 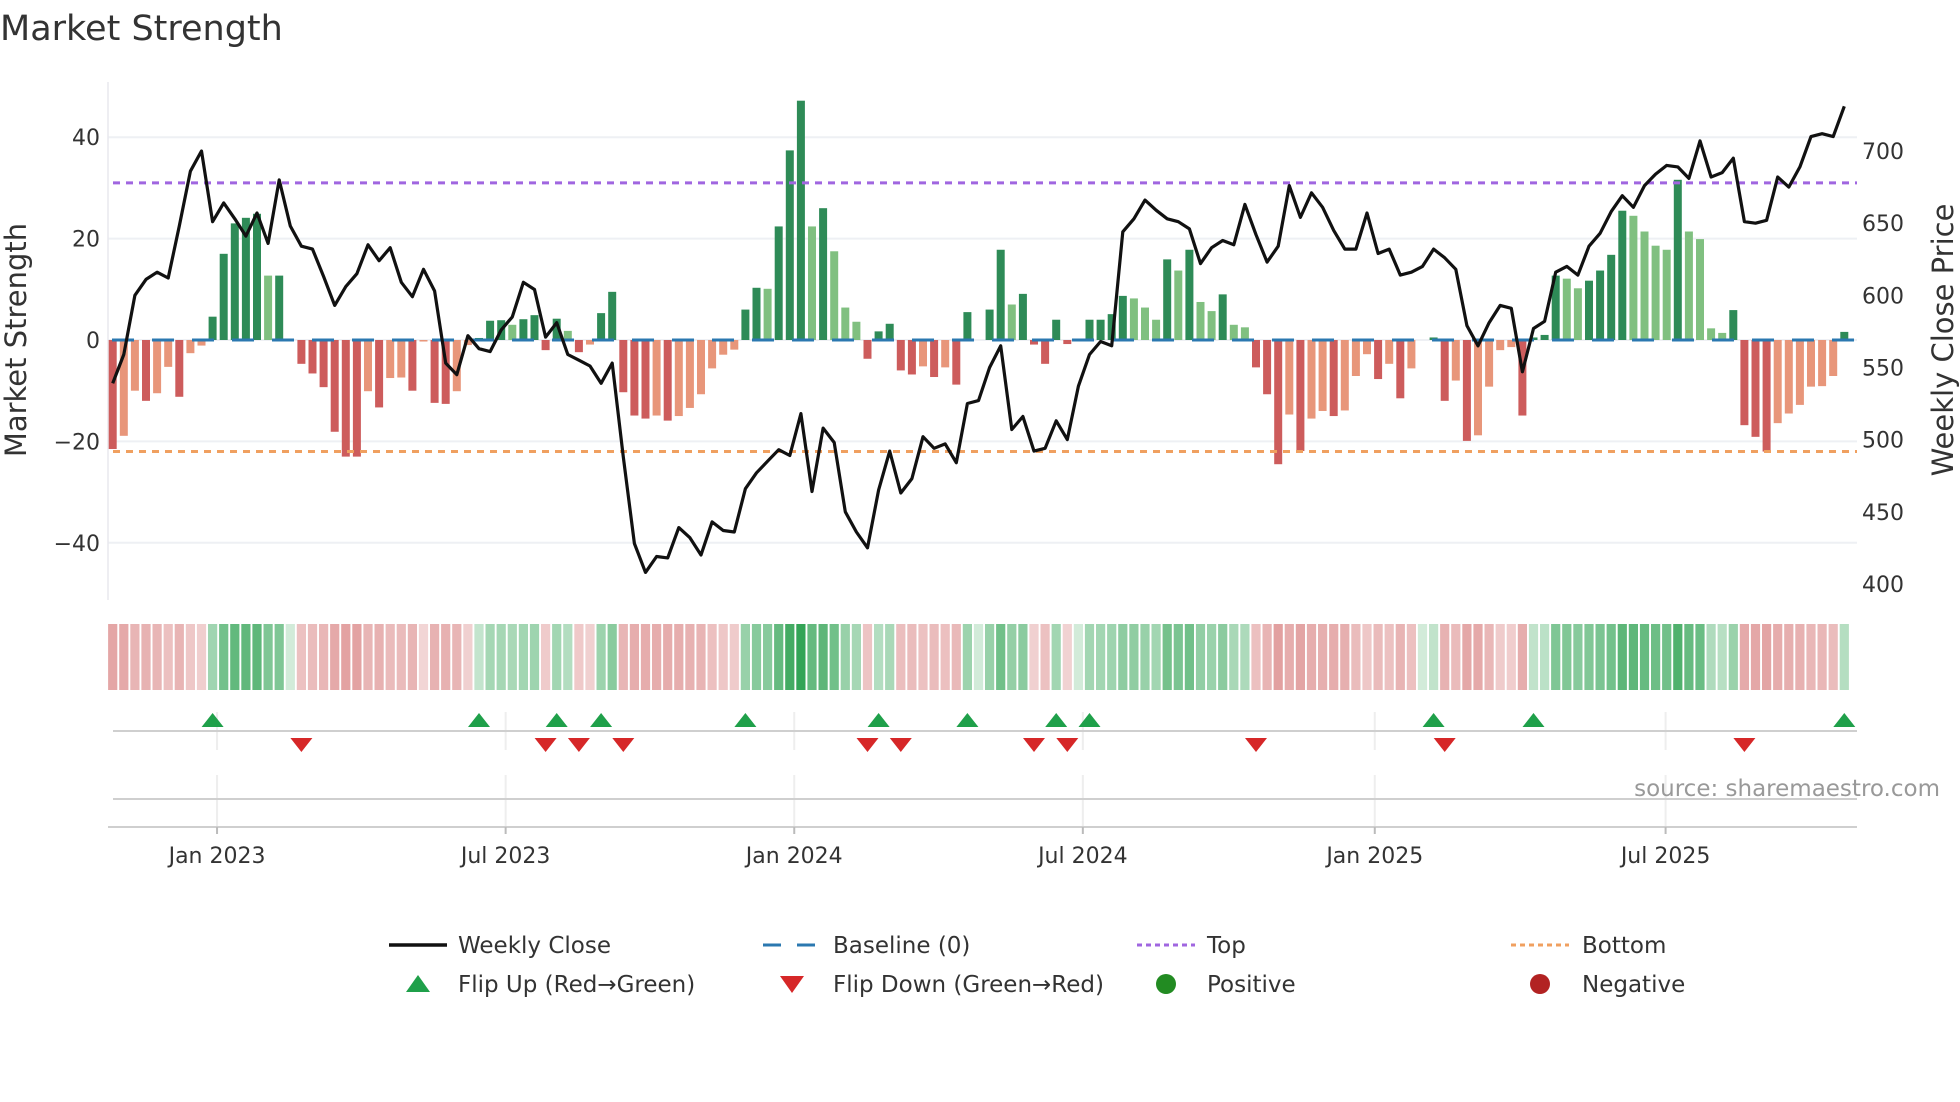 I want to click on circle-green-icon, so click(x=1166, y=984).